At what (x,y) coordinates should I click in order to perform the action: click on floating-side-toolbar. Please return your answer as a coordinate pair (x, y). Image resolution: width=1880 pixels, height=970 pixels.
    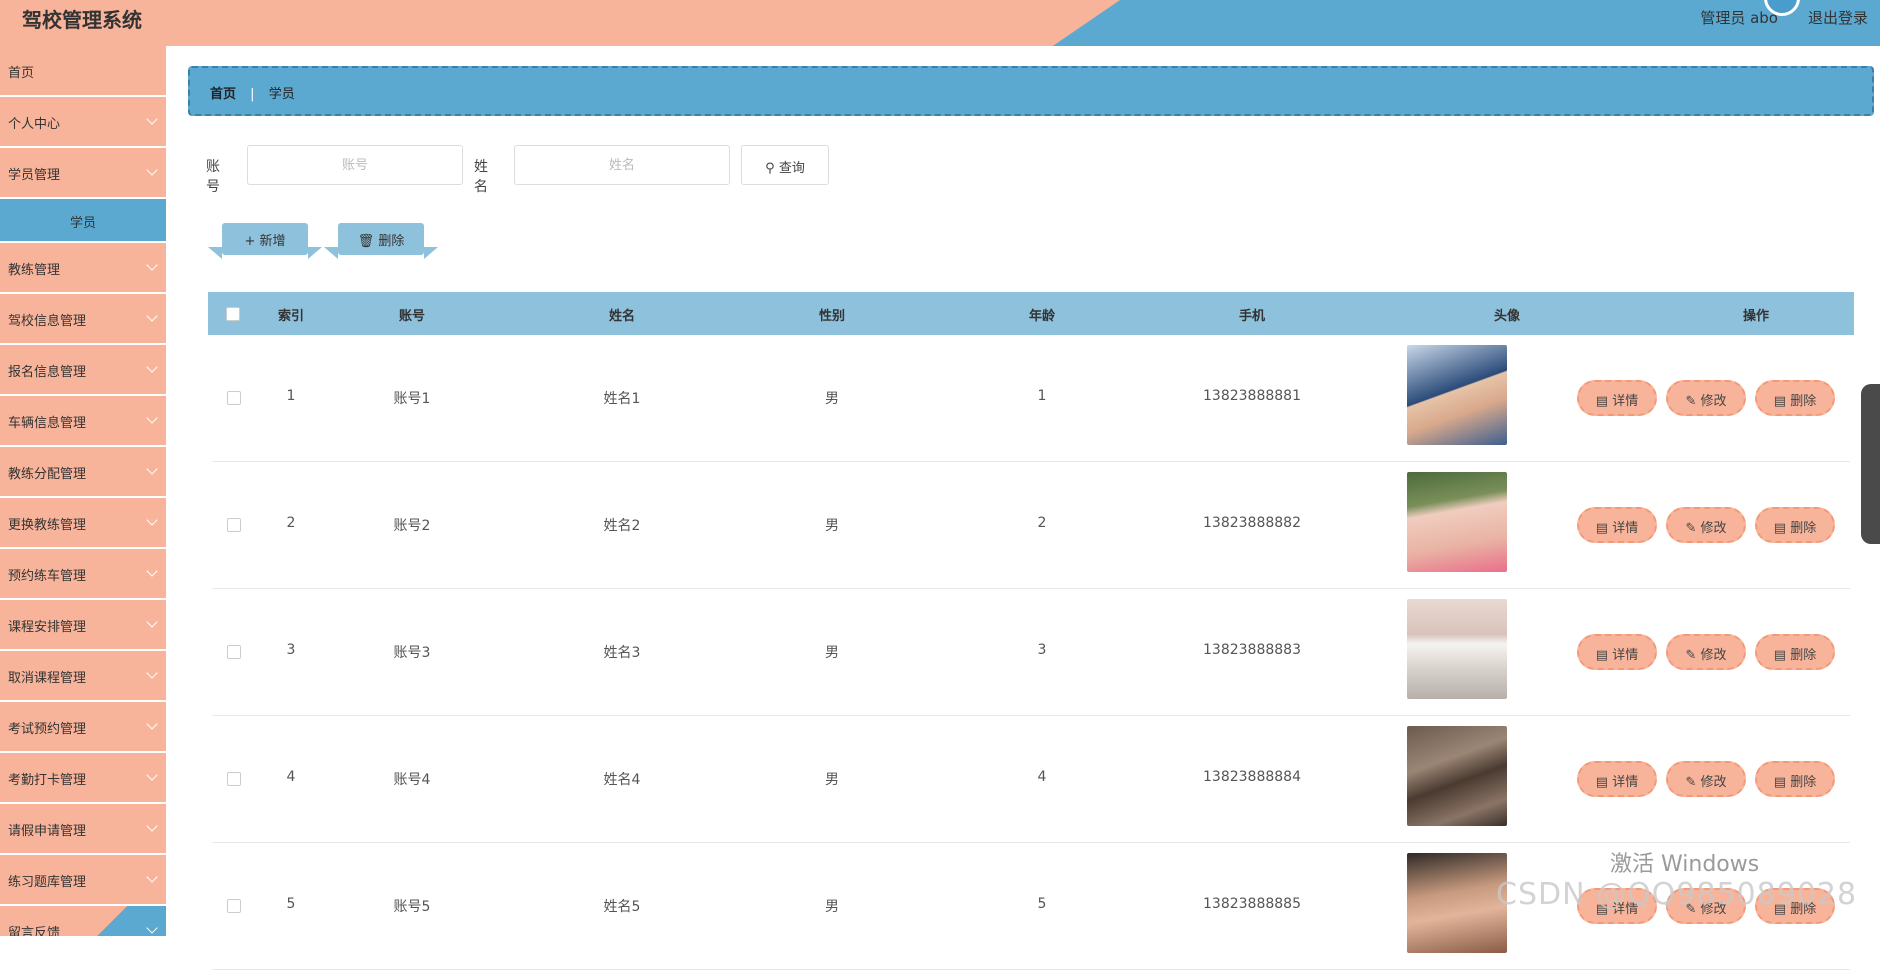
    Looking at the image, I should click on (1870, 464).